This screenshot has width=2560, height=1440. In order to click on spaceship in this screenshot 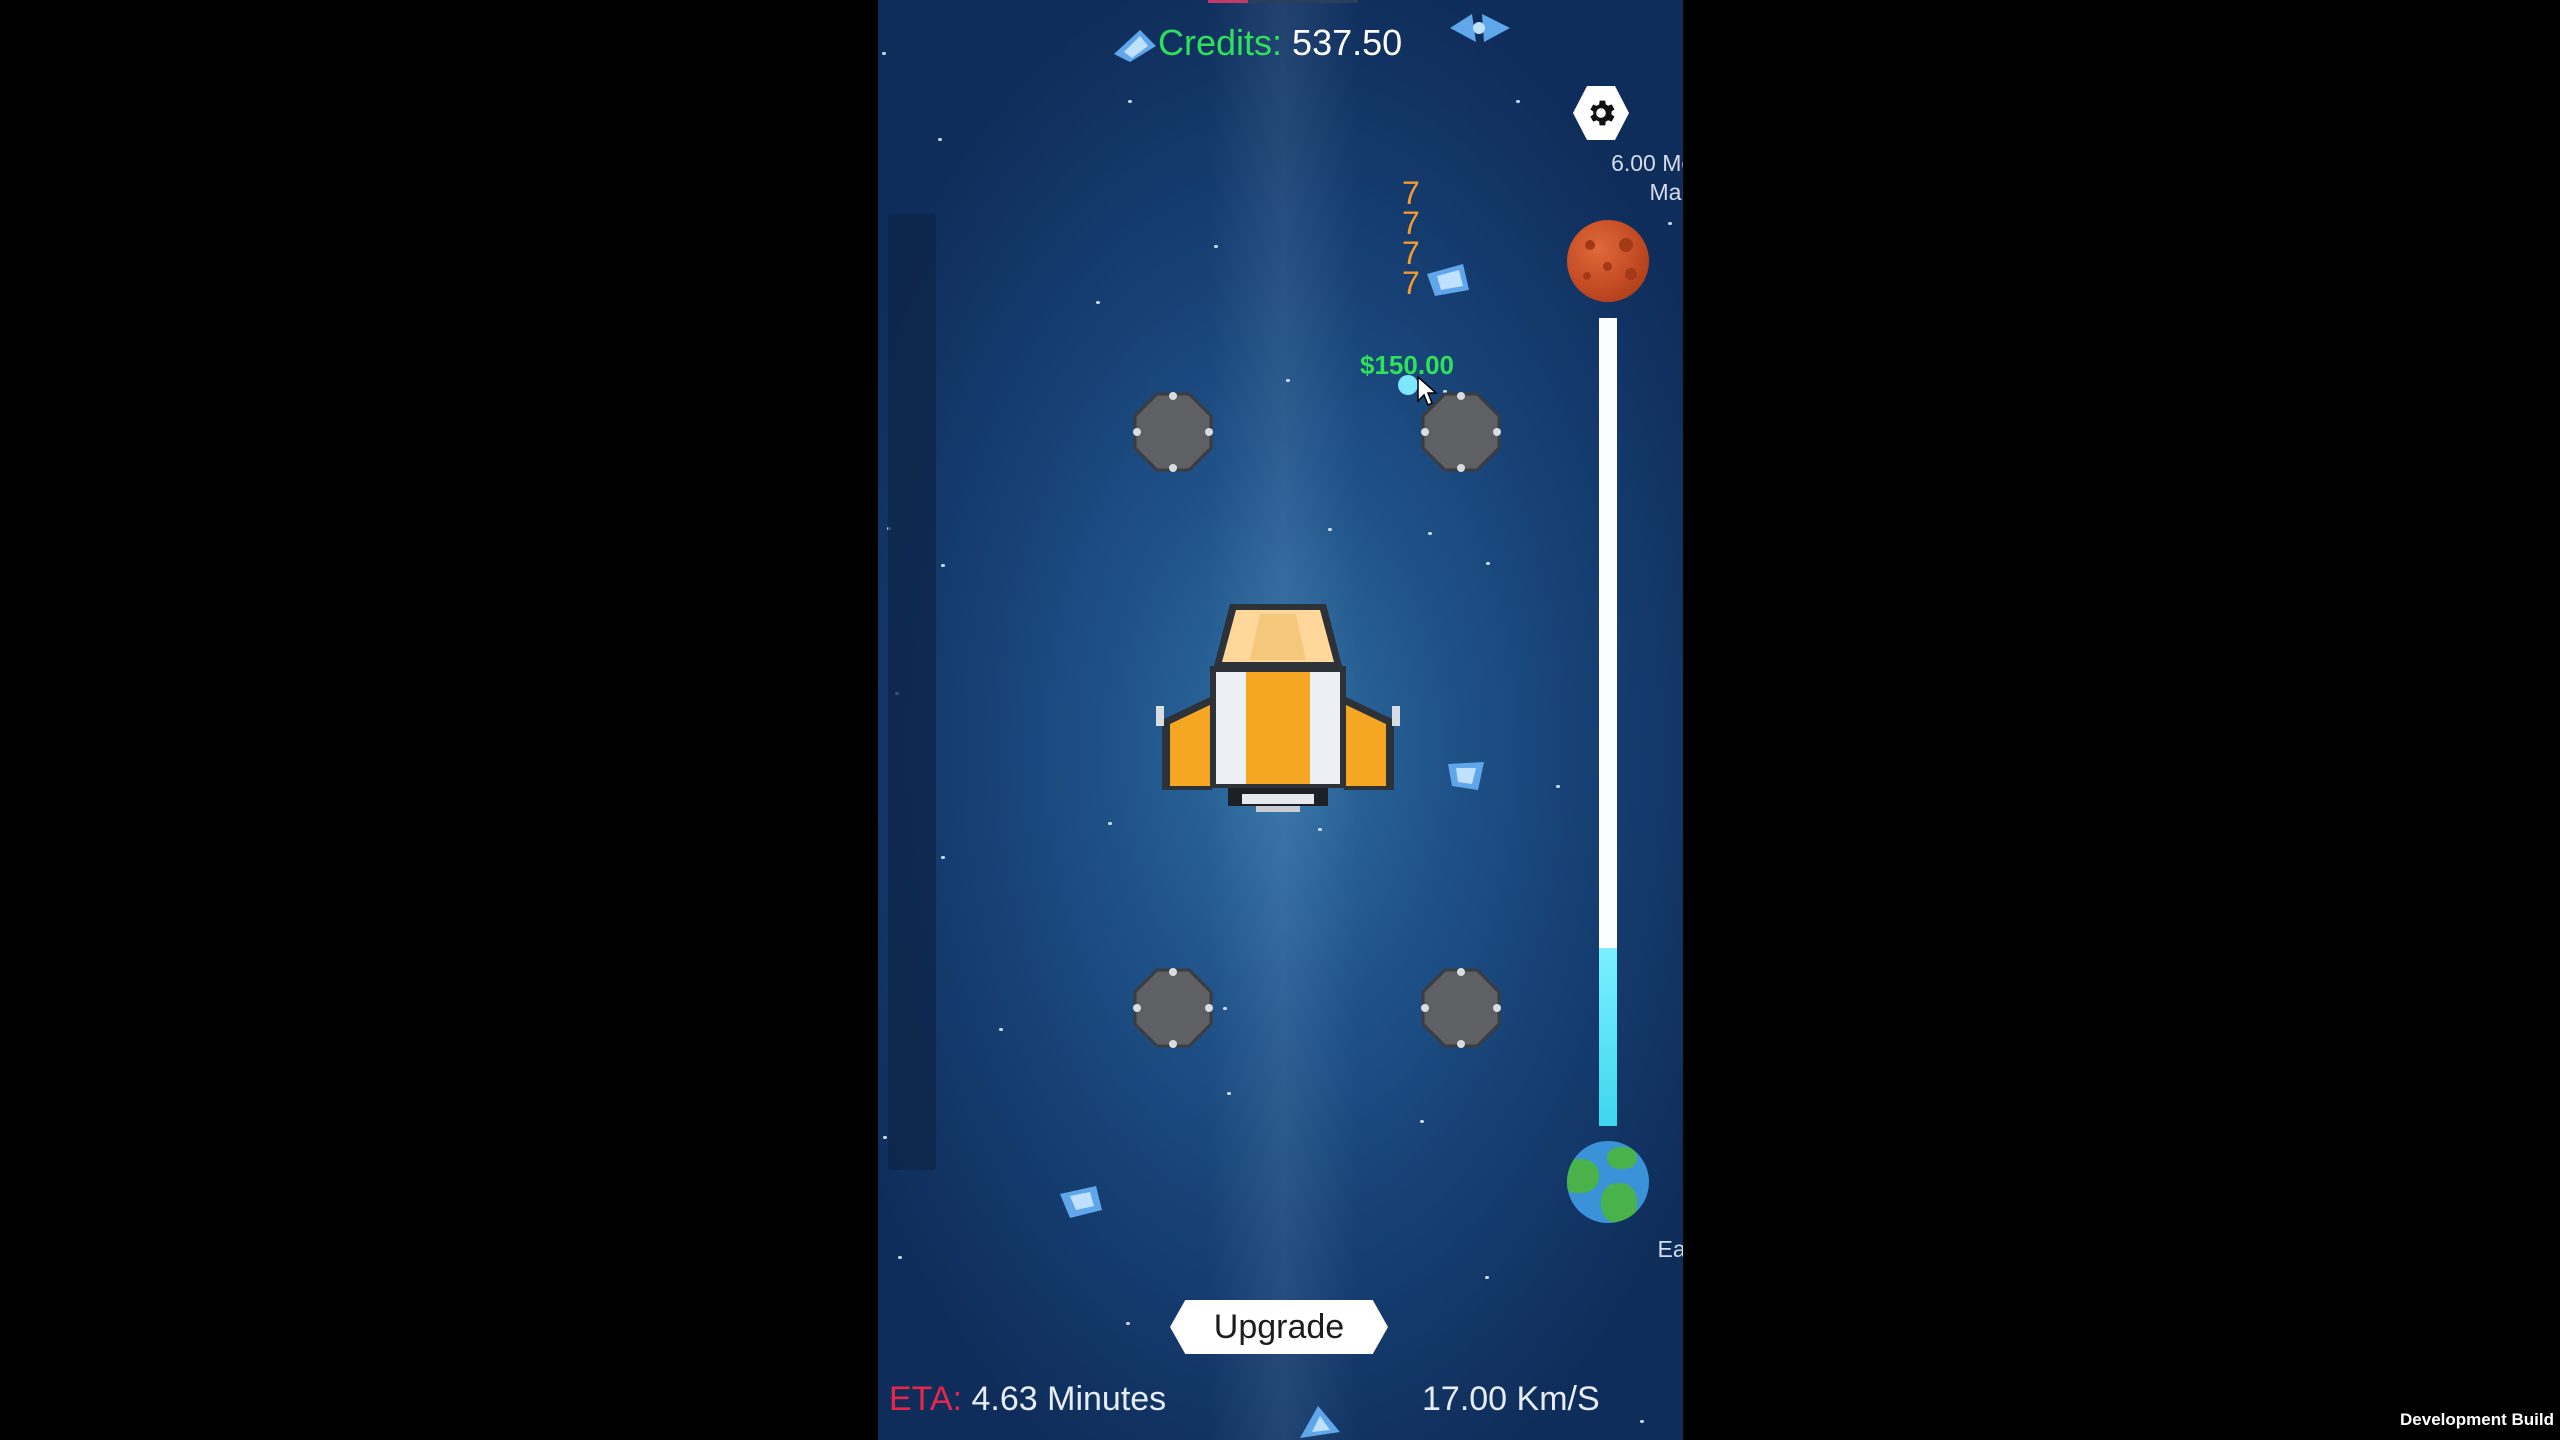, I will do `click(1278, 710)`.